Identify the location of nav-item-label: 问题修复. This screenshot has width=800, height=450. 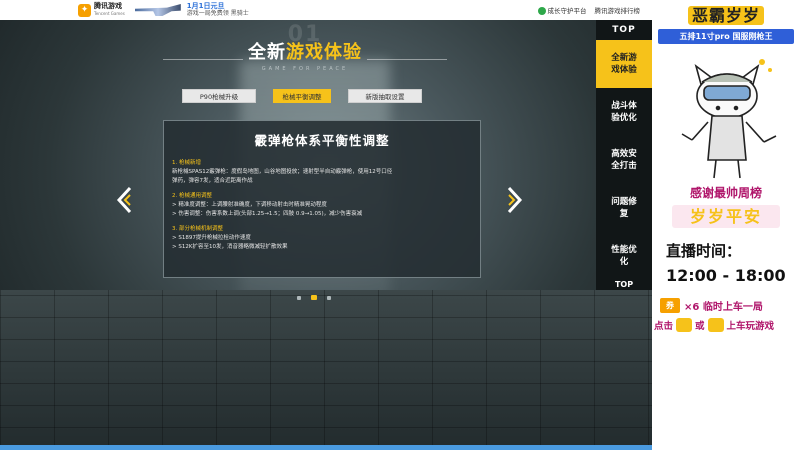
(624, 208).